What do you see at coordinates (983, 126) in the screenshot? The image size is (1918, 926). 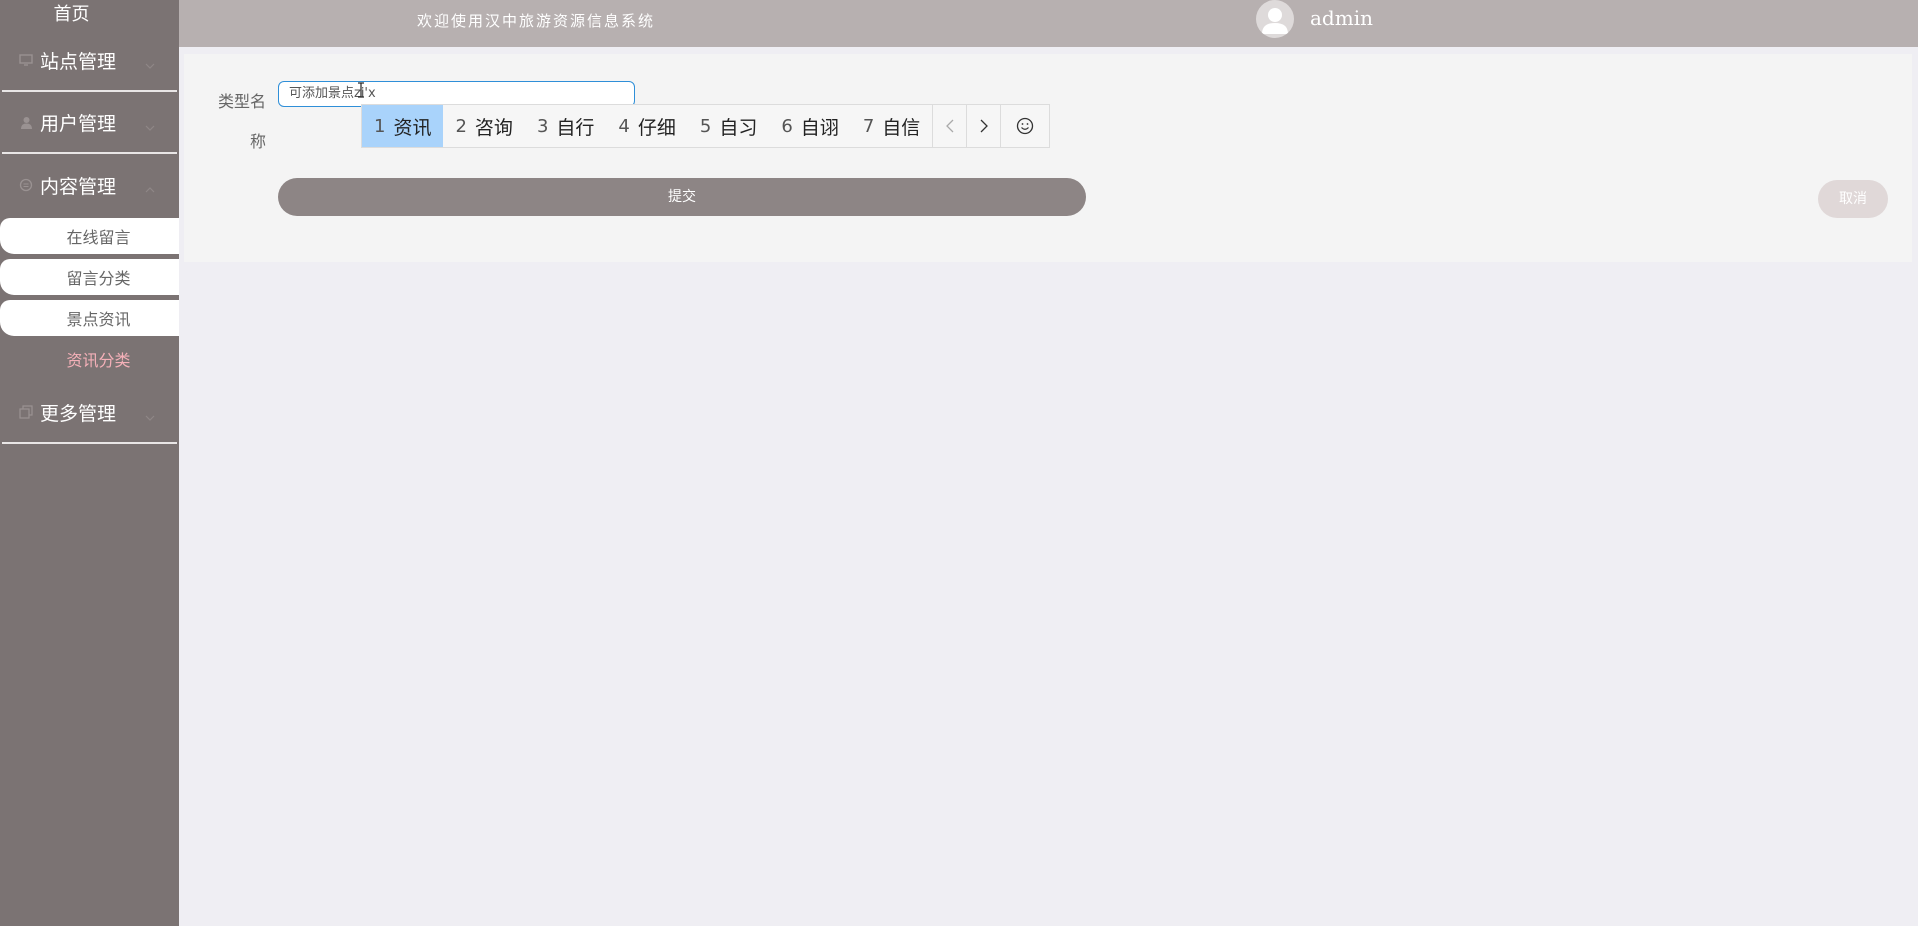 I see `ime-next-page-icon` at bounding box center [983, 126].